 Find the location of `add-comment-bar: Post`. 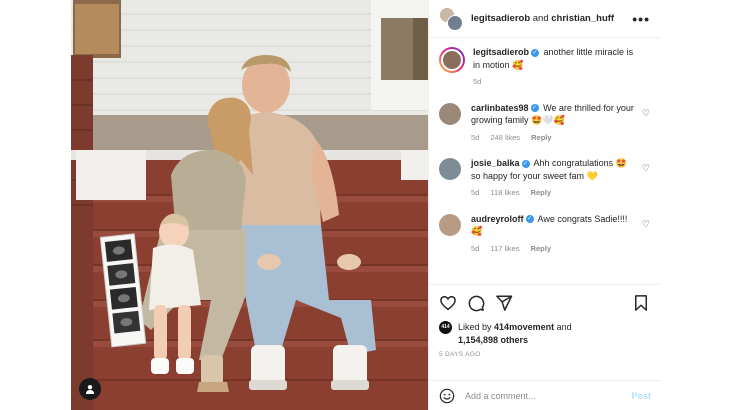

add-comment-bar: Post is located at coordinates (545, 395).